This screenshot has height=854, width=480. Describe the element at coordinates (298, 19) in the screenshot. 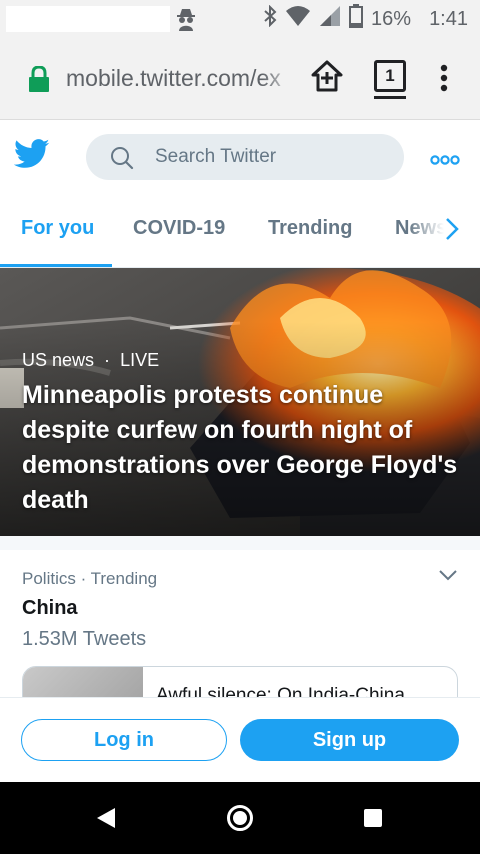

I see `wifi-icon` at that location.